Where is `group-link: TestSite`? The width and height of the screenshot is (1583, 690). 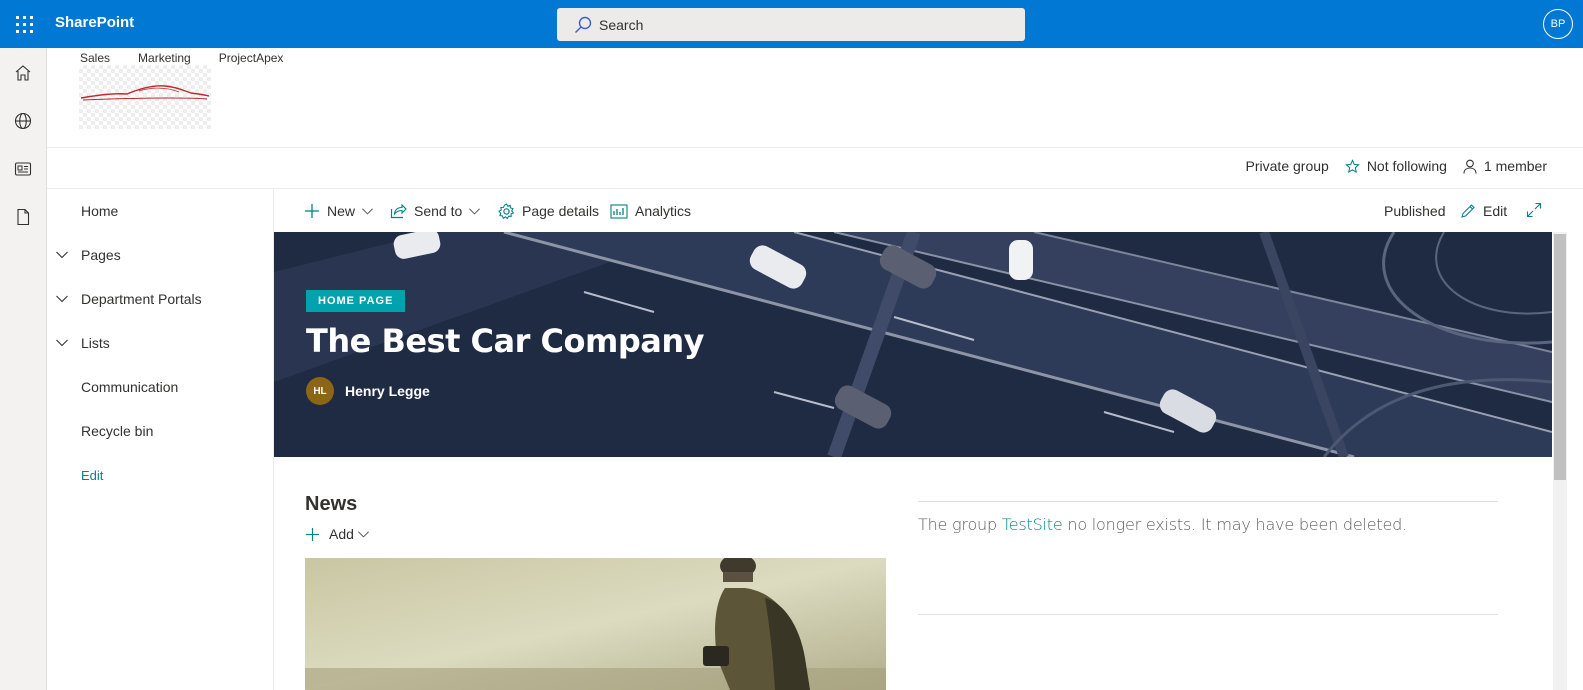 group-link: TestSite is located at coordinates (1032, 524).